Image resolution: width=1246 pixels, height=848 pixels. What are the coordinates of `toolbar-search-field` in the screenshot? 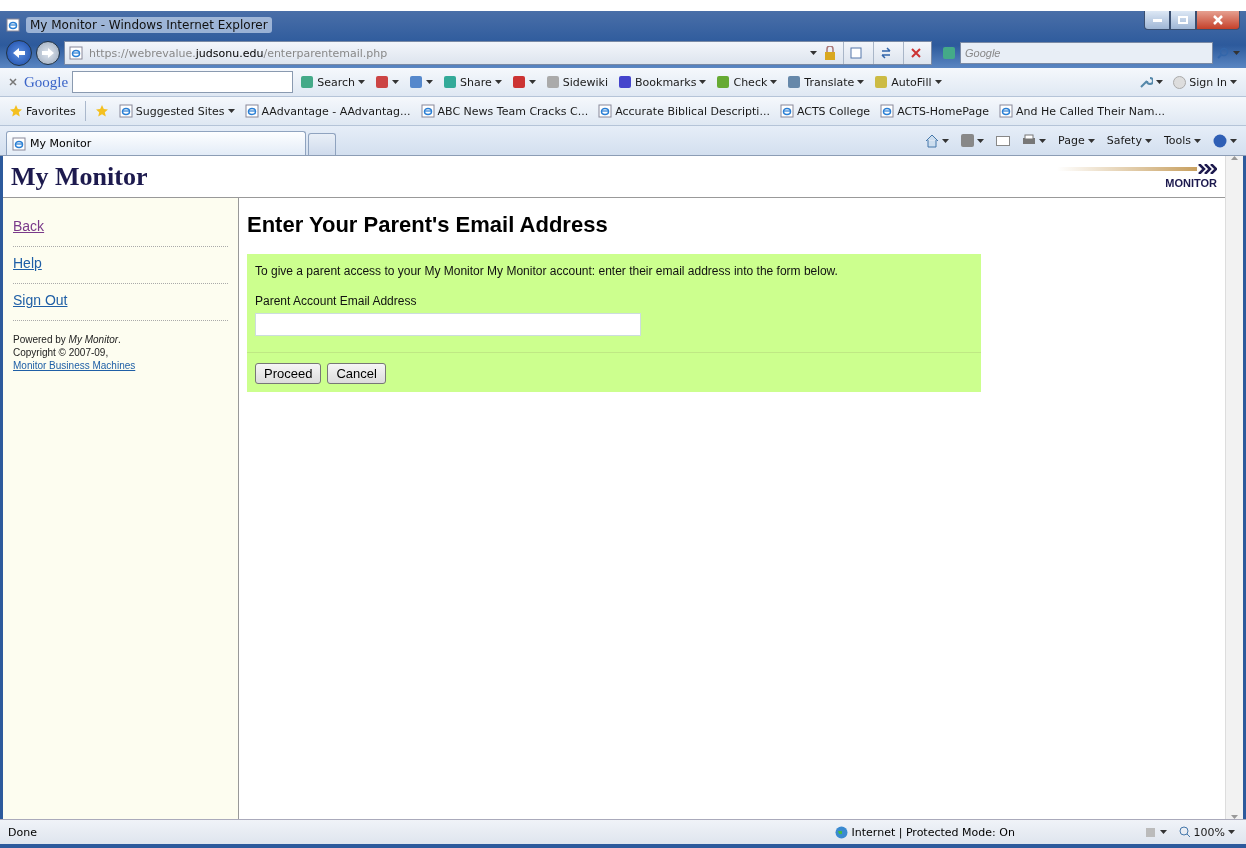 It's located at (183, 82).